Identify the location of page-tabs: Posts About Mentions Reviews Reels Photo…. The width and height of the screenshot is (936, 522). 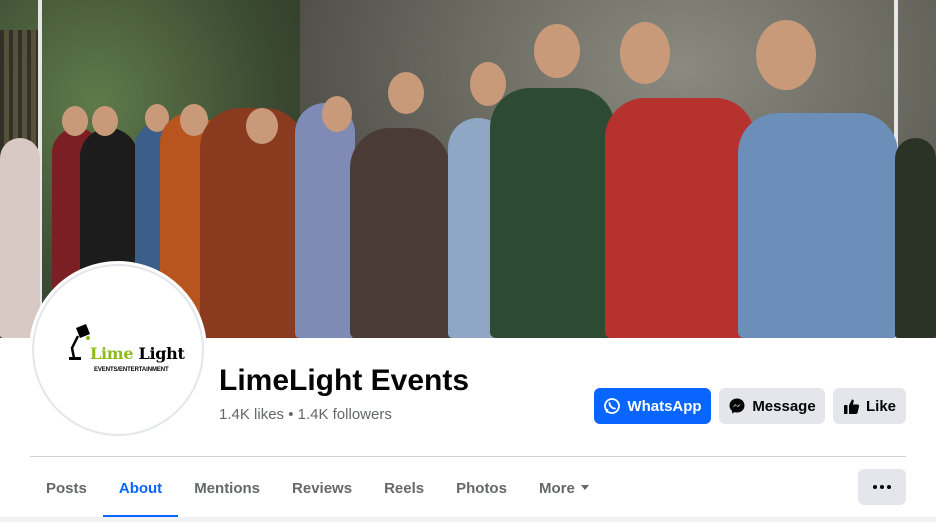
(317, 488).